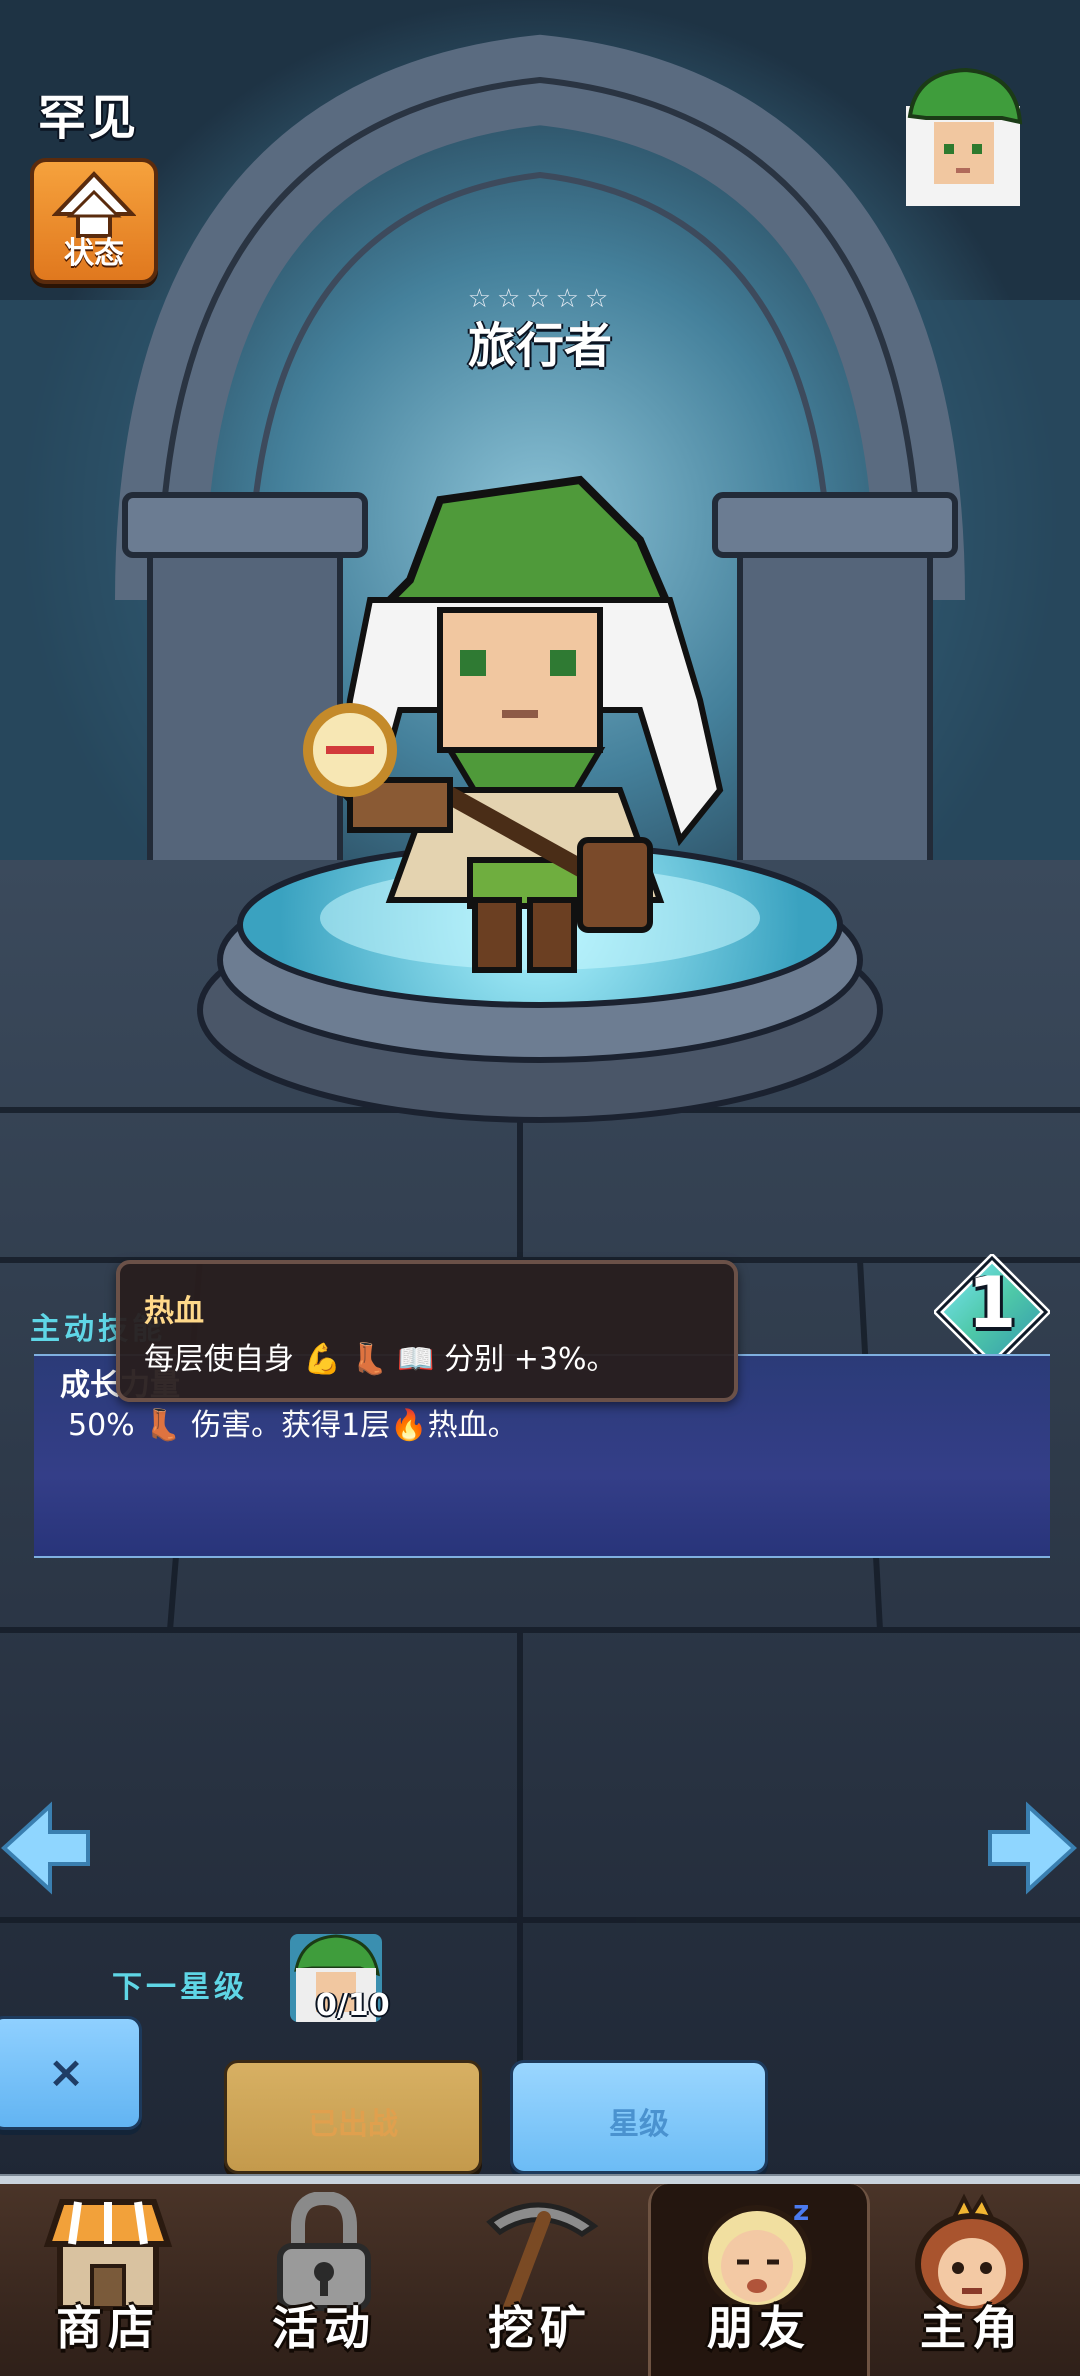 The height and width of the screenshot is (2376, 1080). I want to click on skill-effect-name: 热血。, so click(472, 1425).